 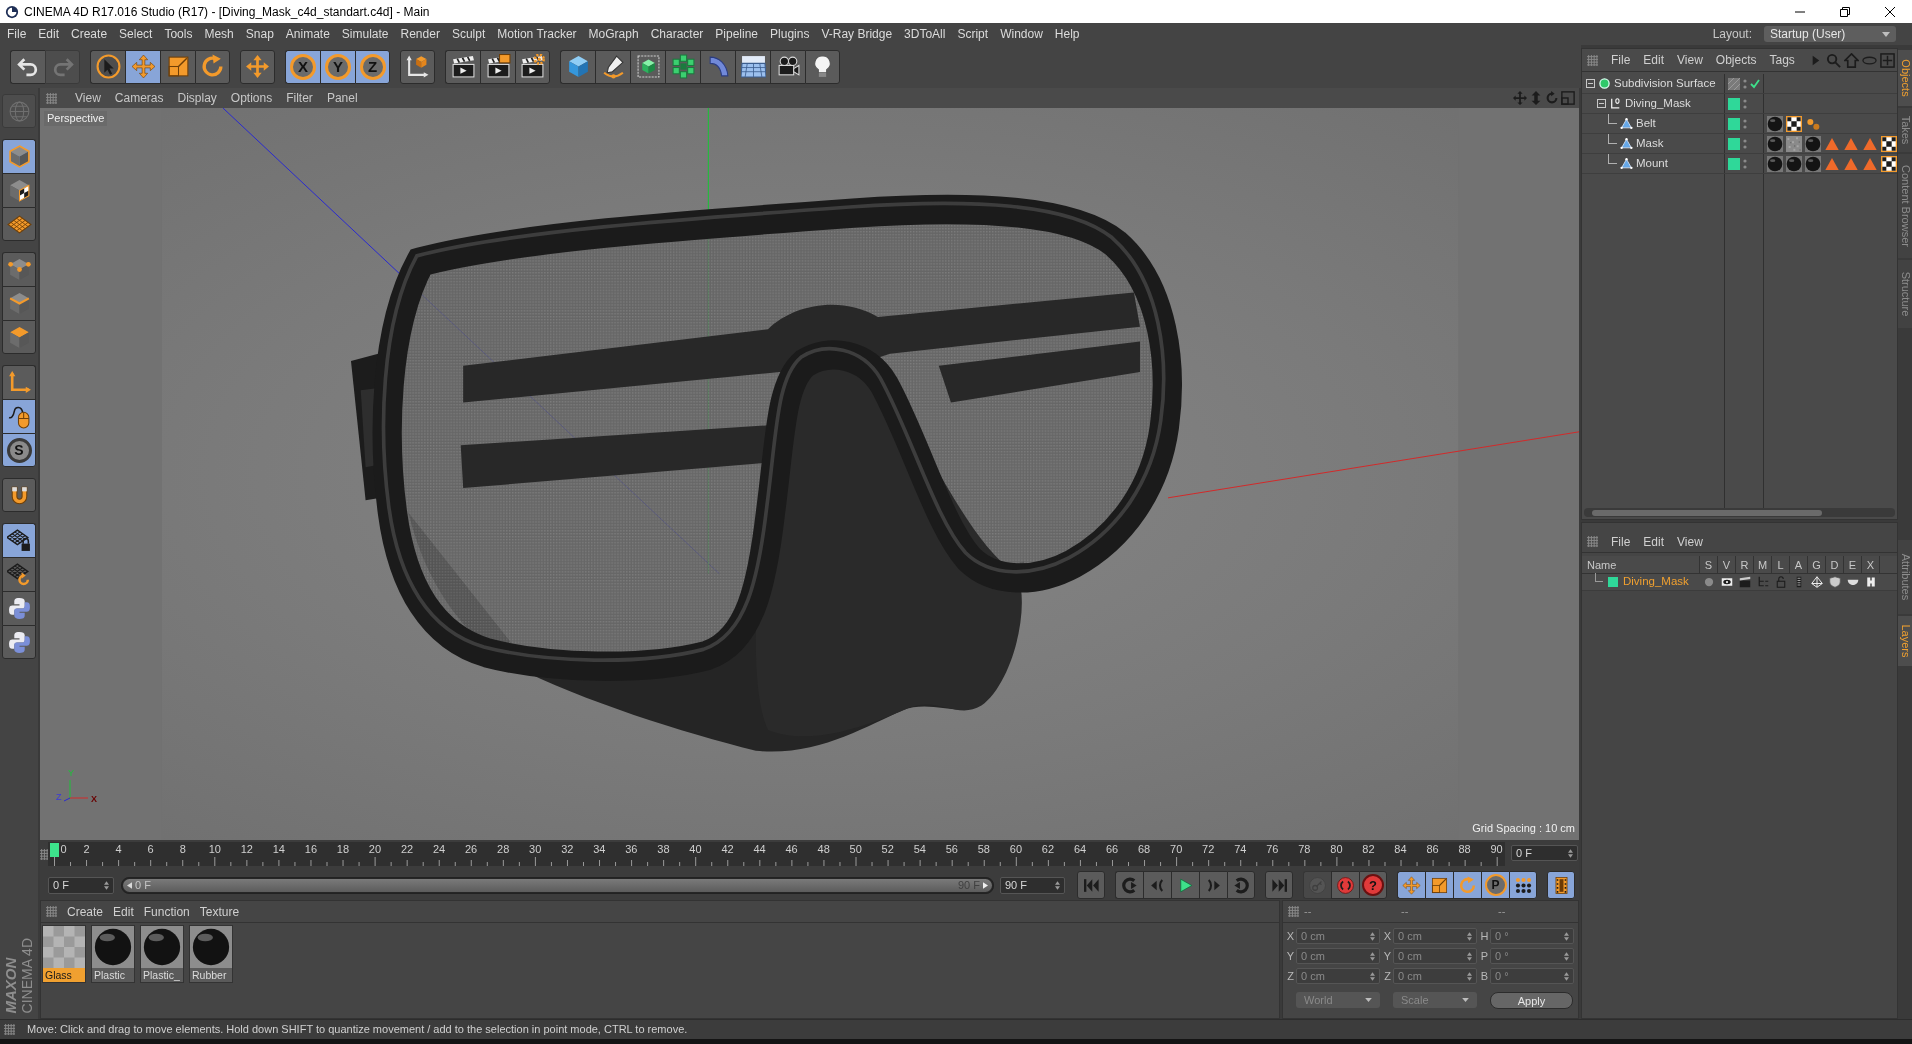 What do you see at coordinates (973, 34) in the screenshot?
I see `menu-item: Script` at bounding box center [973, 34].